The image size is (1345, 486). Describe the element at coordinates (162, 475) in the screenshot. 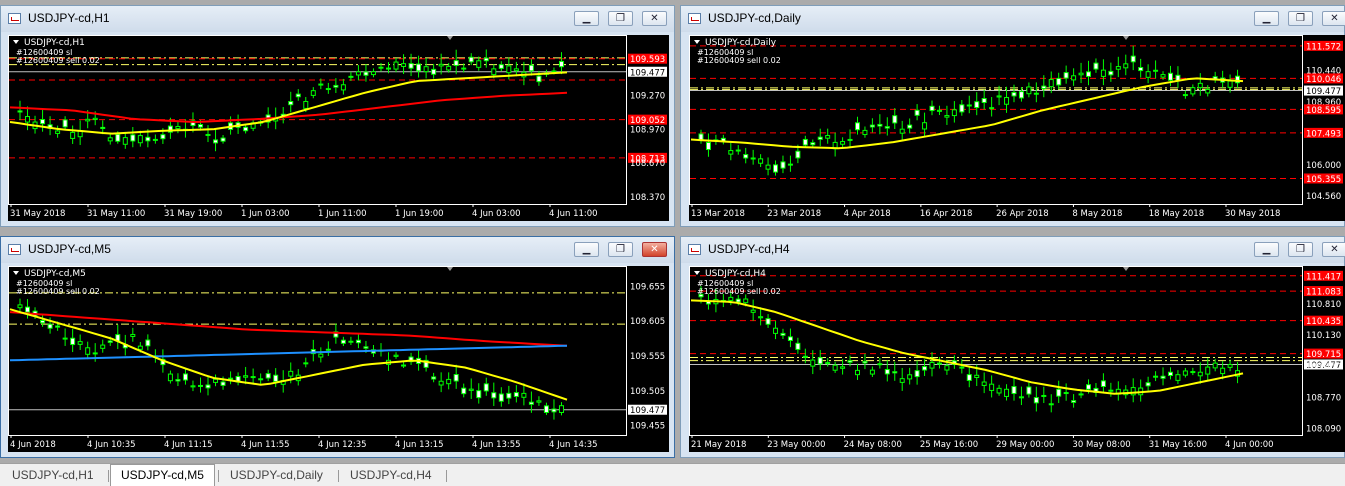

I see `tab-usdjpy-m5: USDJPY-cd,M5` at that location.